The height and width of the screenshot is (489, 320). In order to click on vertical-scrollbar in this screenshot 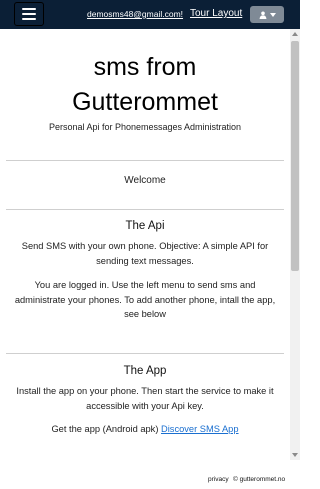, I will do `click(295, 244)`.